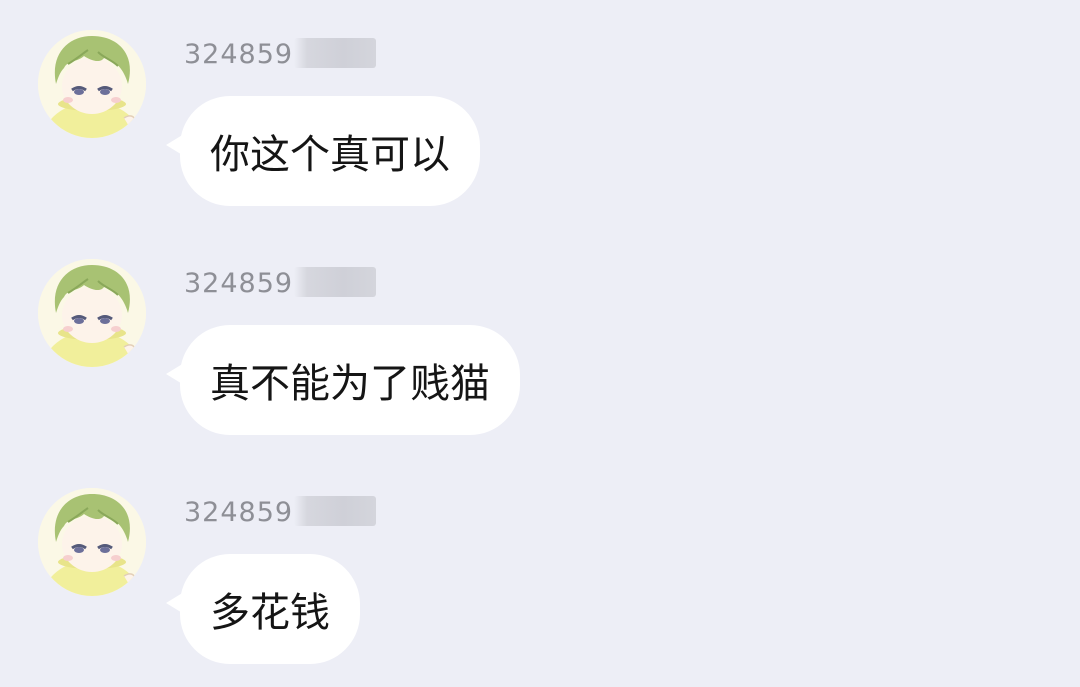 The height and width of the screenshot is (687, 1080). Describe the element at coordinates (330, 155) in the screenshot. I see `message-text: 你这个真可以` at that location.